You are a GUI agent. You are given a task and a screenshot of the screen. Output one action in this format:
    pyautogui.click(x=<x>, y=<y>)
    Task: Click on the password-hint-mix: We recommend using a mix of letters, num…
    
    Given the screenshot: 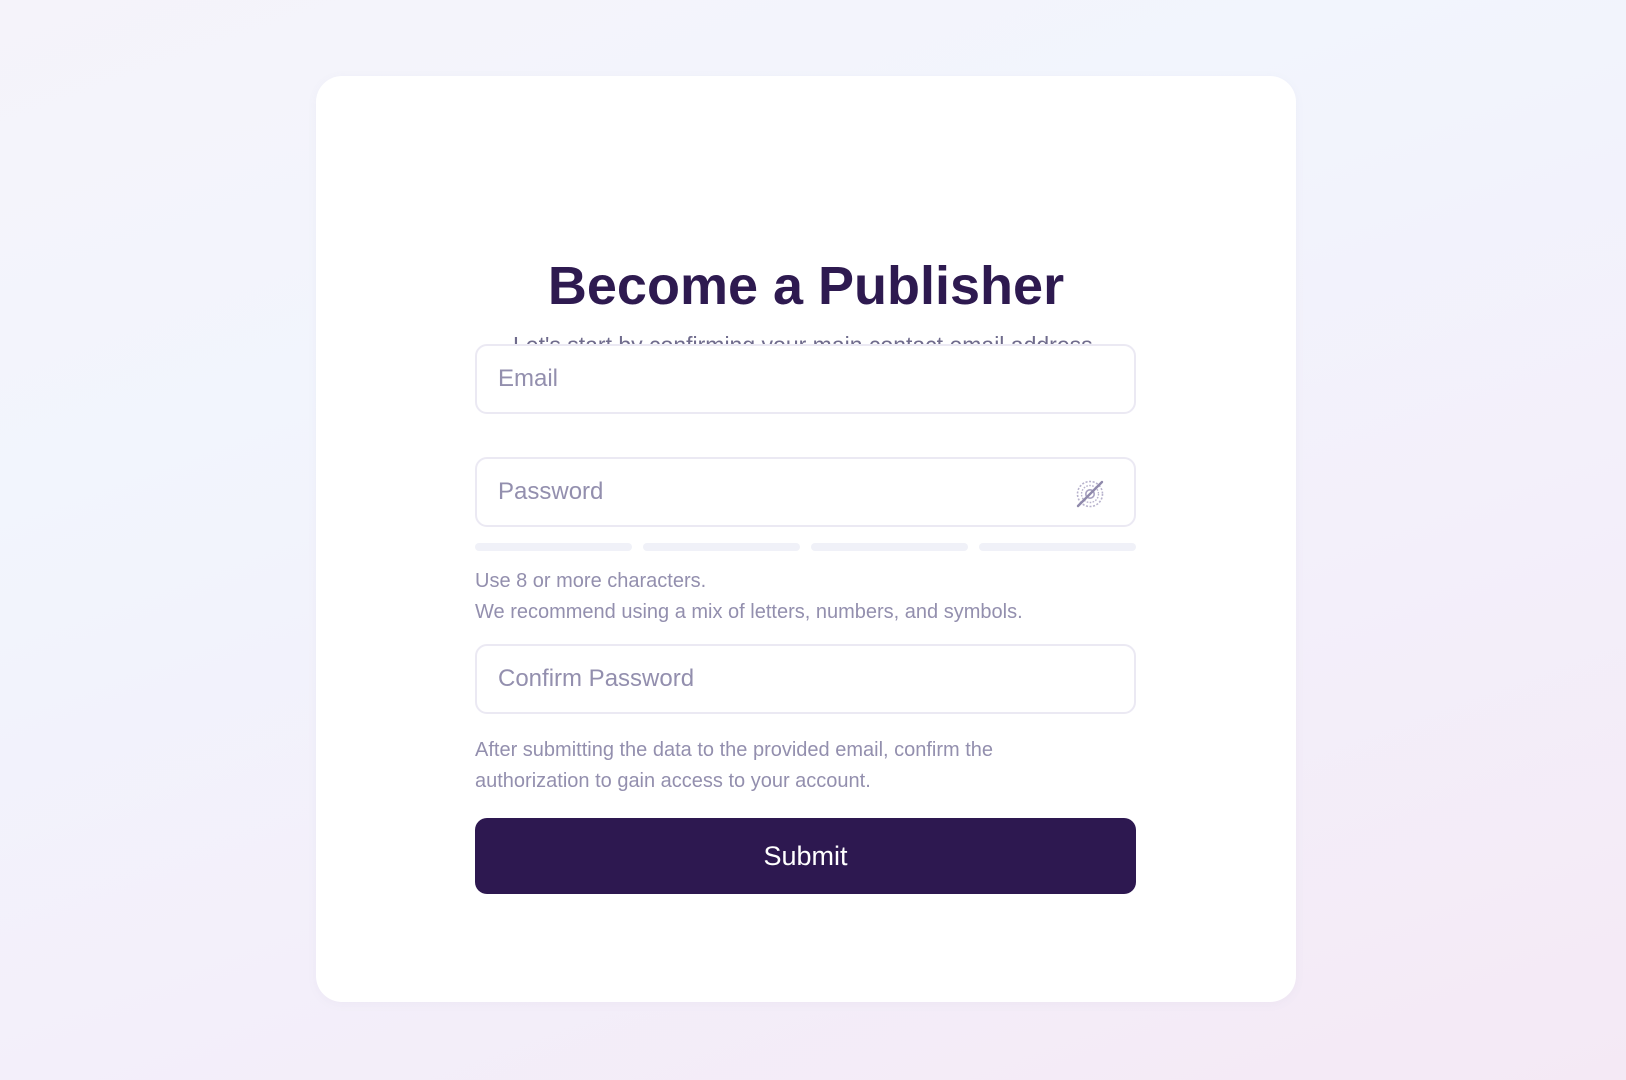 What is the action you would take?
    pyautogui.click(x=749, y=612)
    